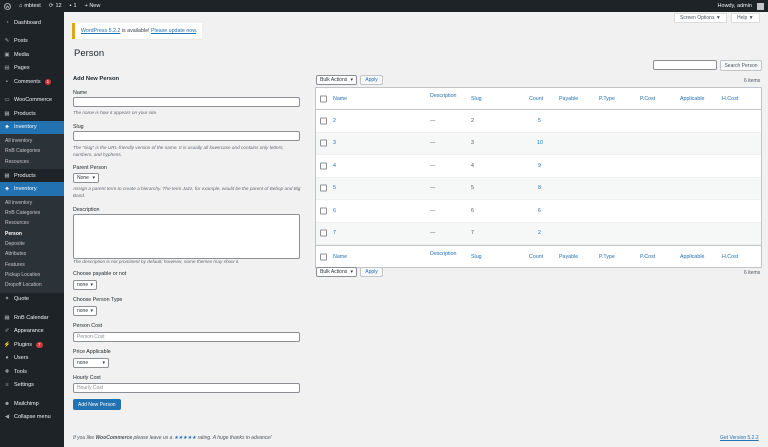 The height and width of the screenshot is (447, 768). Describe the element at coordinates (32, 114) in the screenshot. I see `menu-products: ▦ Products` at that location.